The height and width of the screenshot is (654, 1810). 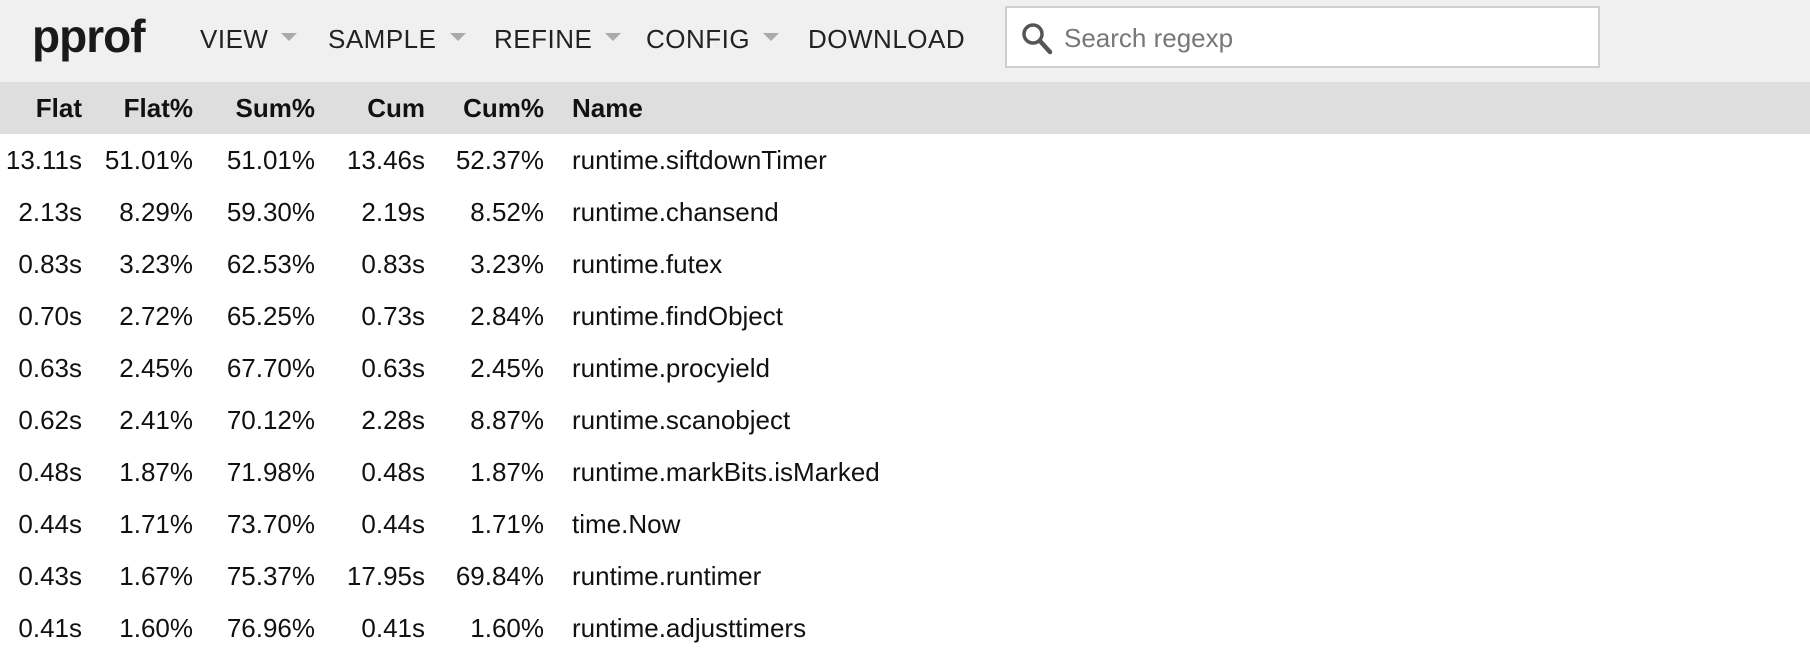 I want to click on cum-cell: 0.44s, so click(x=393, y=523).